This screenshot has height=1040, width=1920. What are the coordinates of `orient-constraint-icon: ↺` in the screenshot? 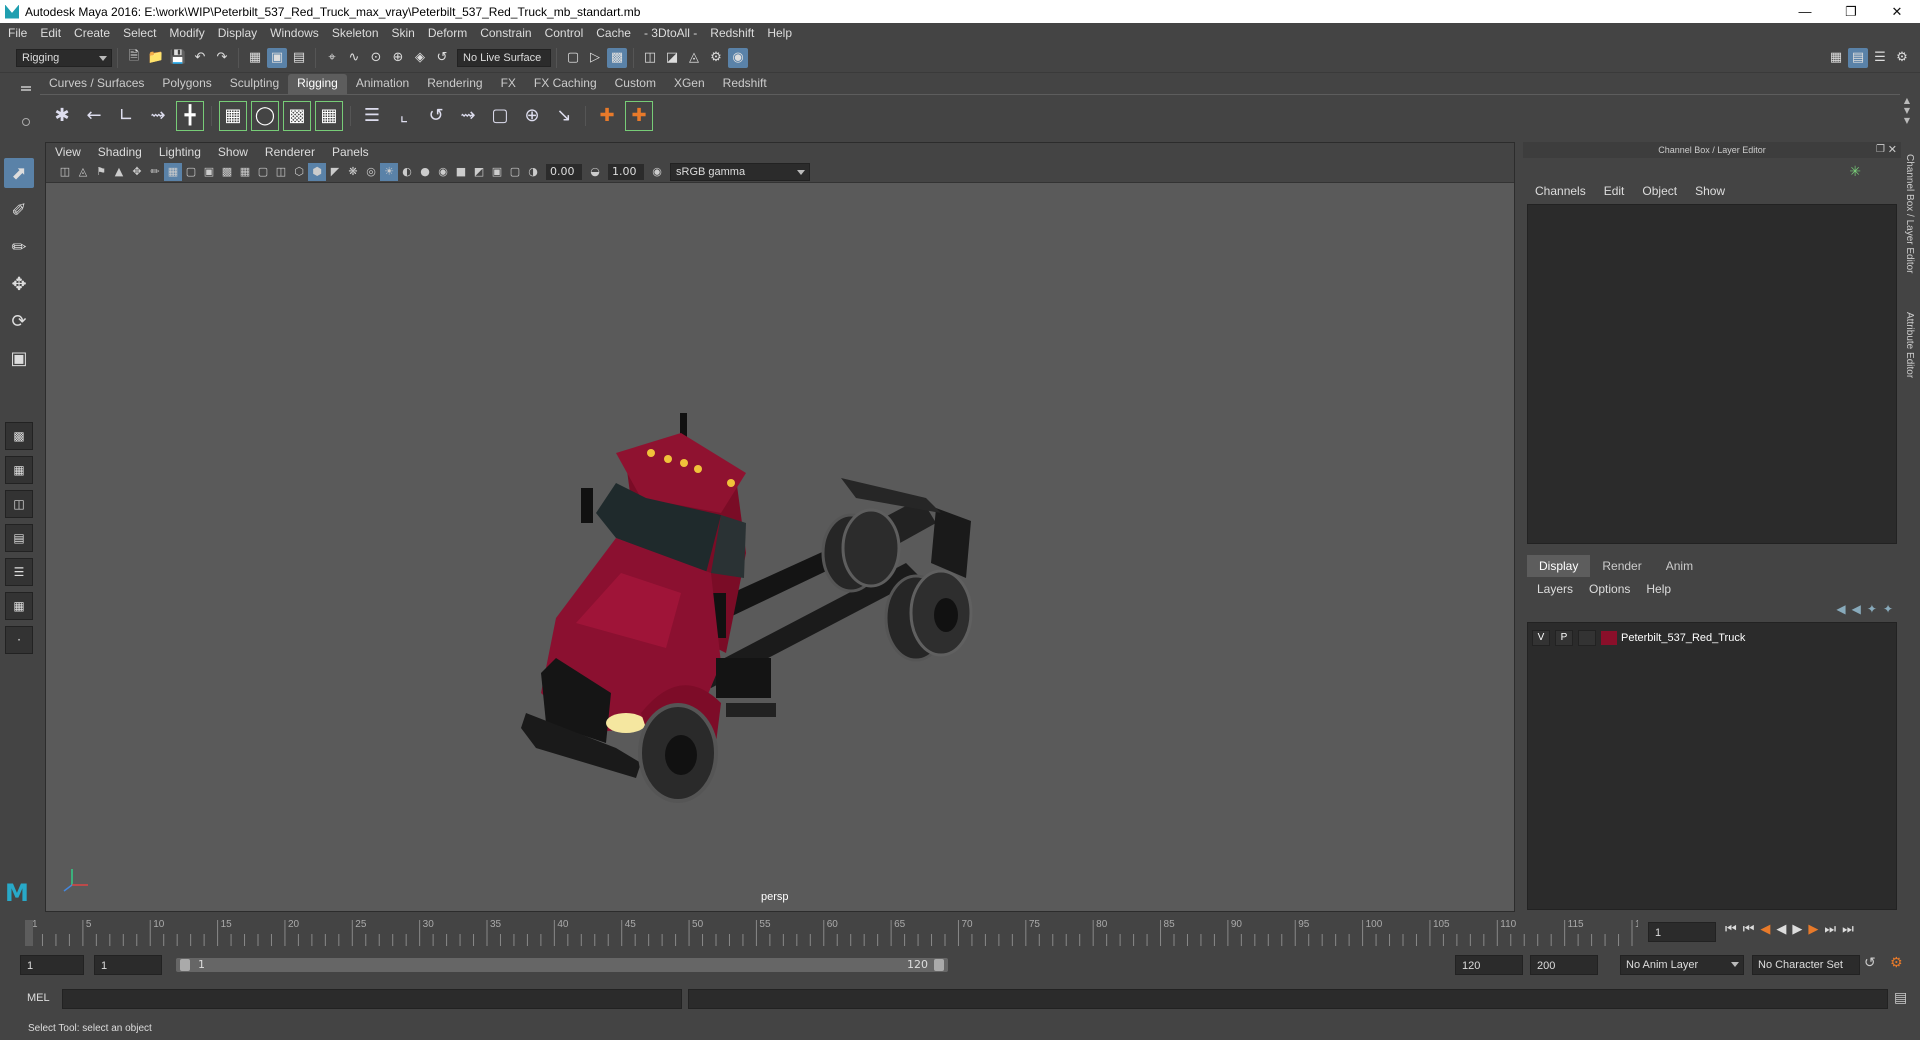 It's located at (436, 116).